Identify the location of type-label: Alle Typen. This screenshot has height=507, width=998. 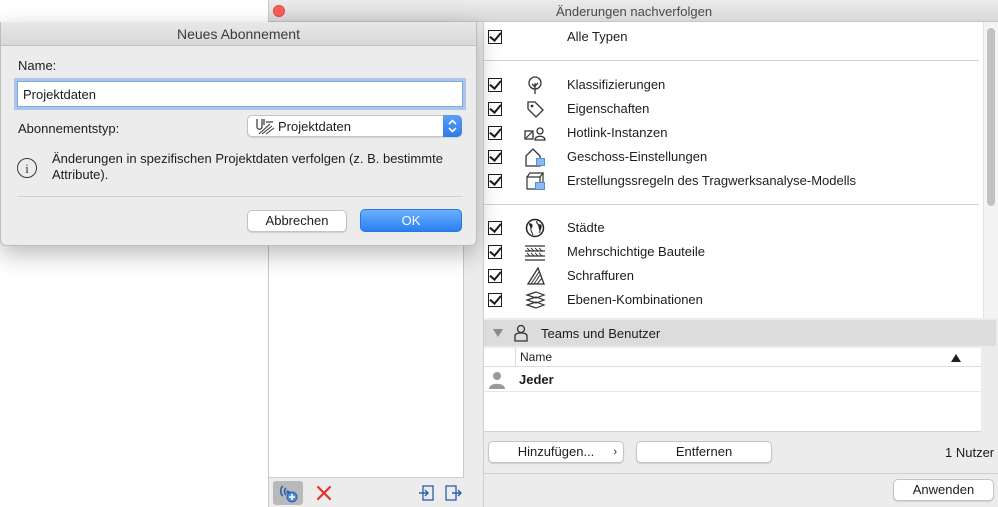
(597, 36).